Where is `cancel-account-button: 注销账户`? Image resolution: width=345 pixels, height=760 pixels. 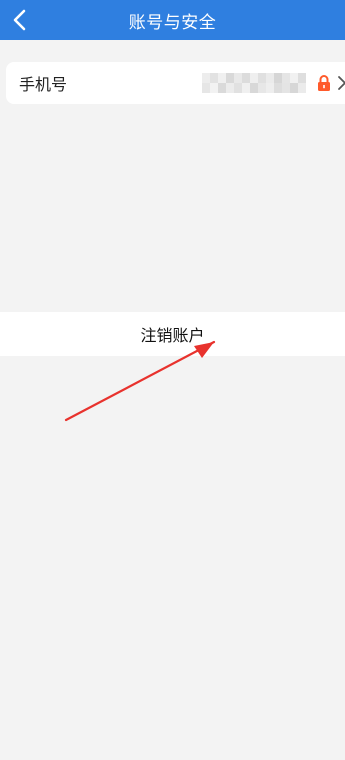 cancel-account-button: 注销账户 is located at coordinates (172, 334).